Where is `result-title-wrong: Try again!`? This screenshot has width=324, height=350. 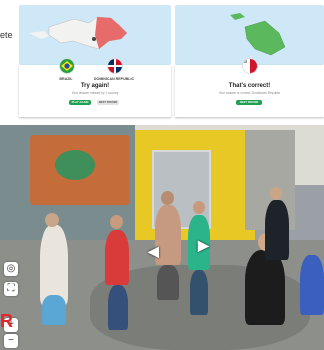 result-title-wrong: Try again! is located at coordinates (95, 86).